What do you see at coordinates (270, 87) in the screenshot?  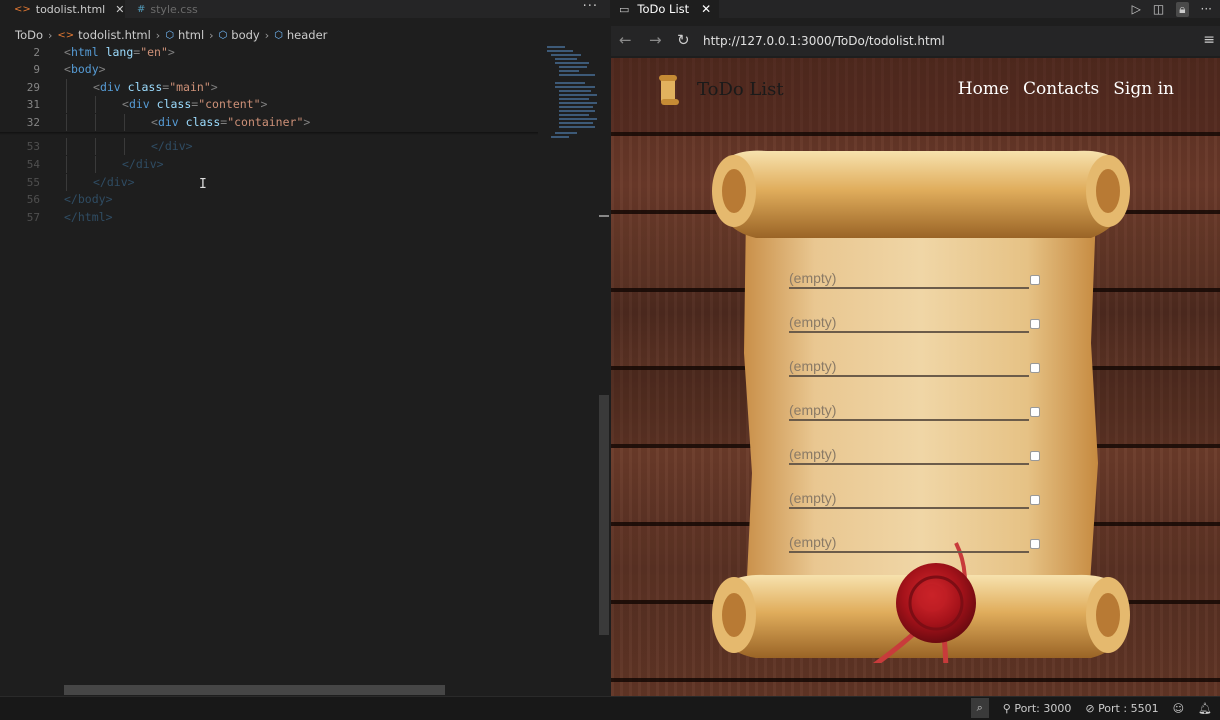 I see `code-line: 29 <div class="main">` at bounding box center [270, 87].